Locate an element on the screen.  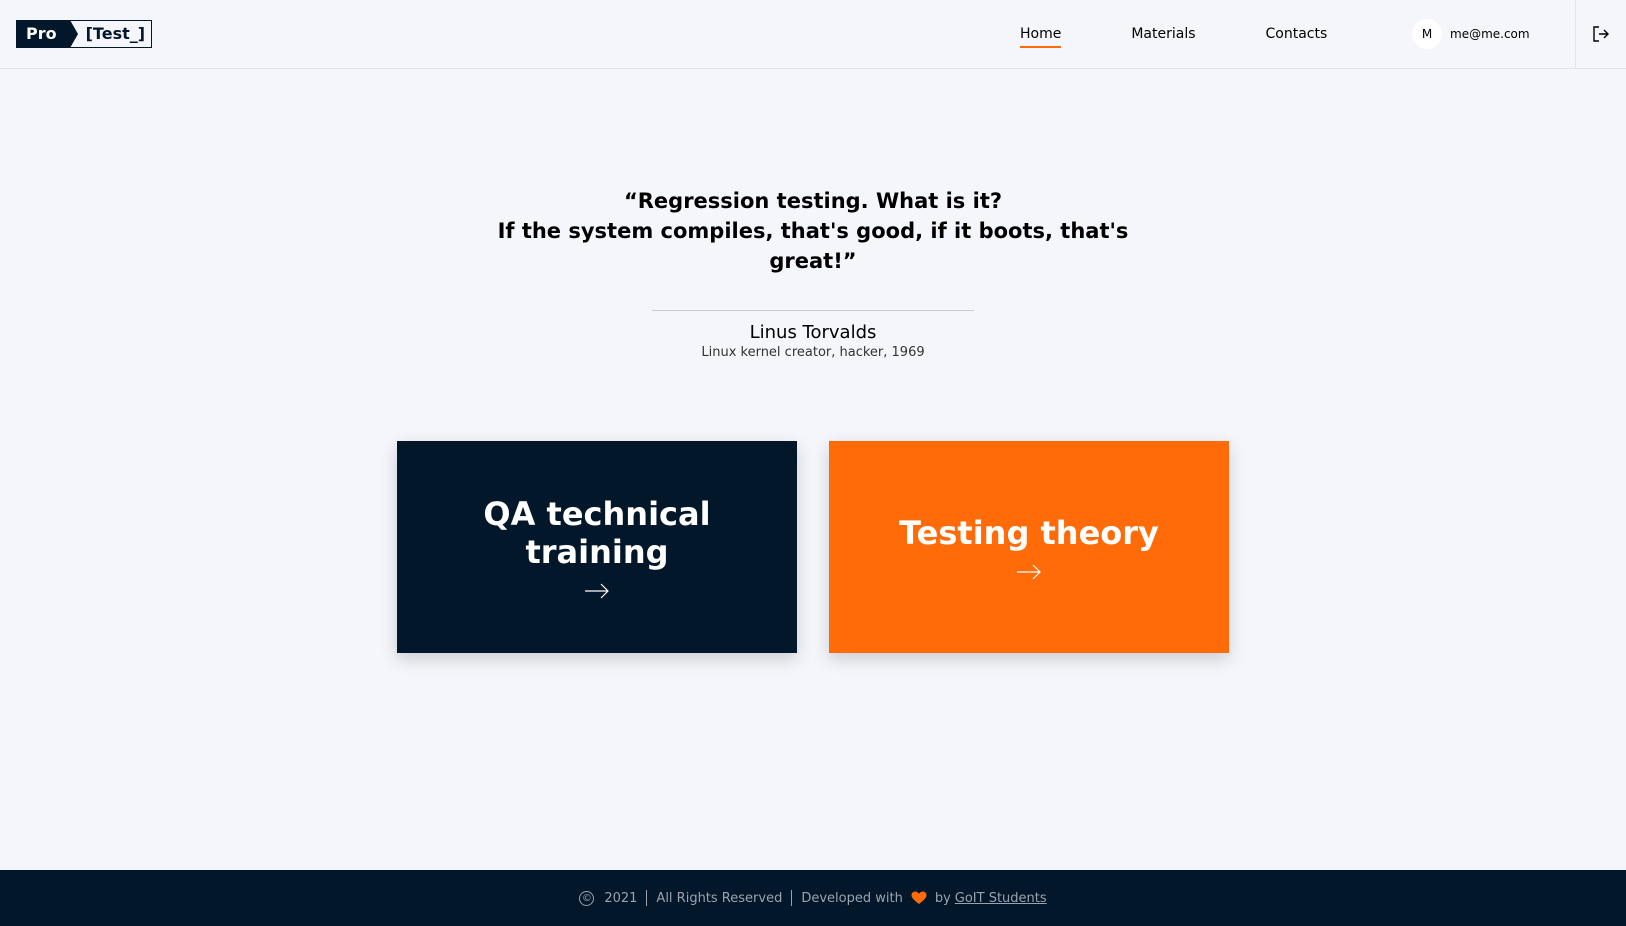
user-info: M me@me.com is located at coordinates (1471, 34).